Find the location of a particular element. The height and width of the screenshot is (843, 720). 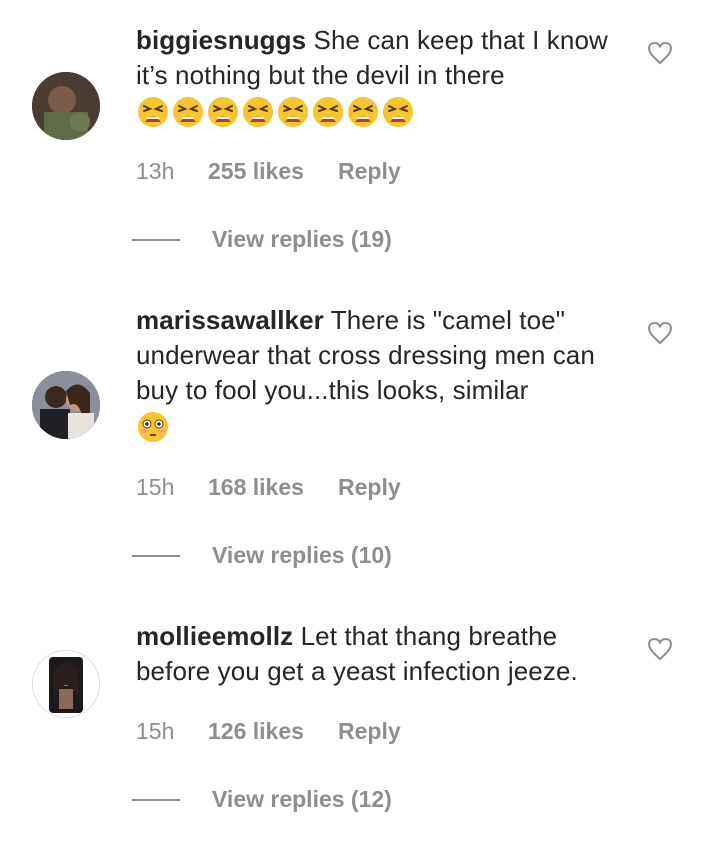

view-replies-button: View replies (10) is located at coordinates (262, 555).